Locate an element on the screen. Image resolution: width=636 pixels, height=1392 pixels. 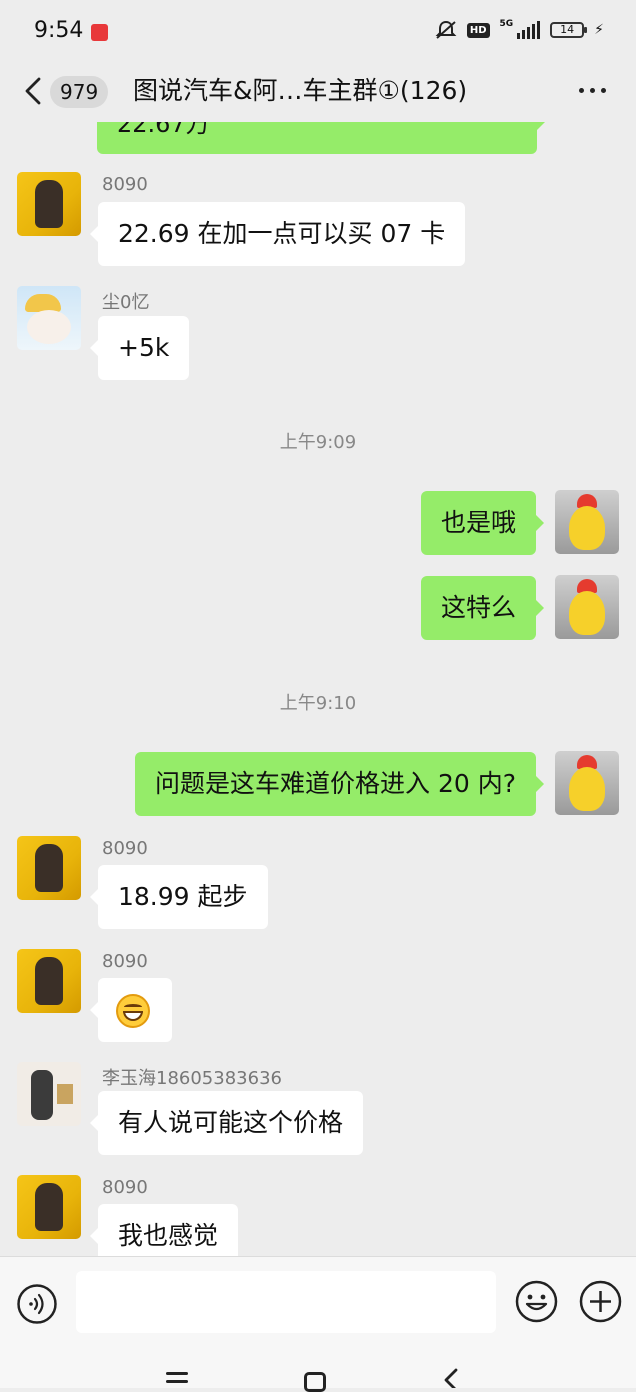
message-bubble is located at coordinates (131, 1010).